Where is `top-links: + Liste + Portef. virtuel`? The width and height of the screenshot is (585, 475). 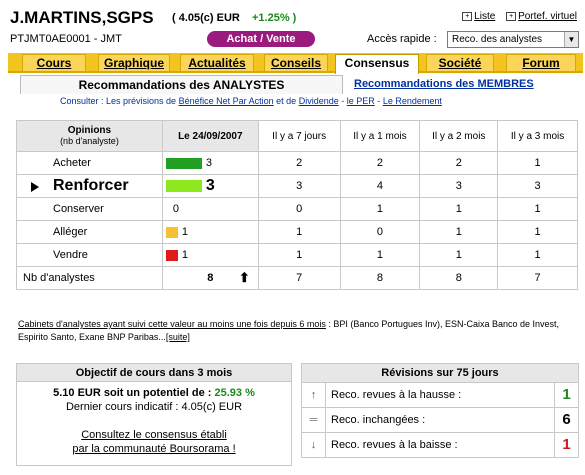
top-links: + Liste + Portef. virtuel is located at coordinates (515, 16).